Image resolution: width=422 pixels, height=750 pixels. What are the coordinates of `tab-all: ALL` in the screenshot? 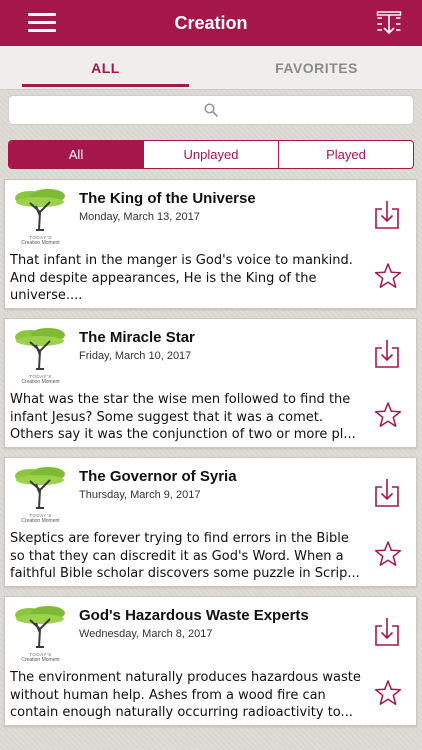 It's located at (105, 67).